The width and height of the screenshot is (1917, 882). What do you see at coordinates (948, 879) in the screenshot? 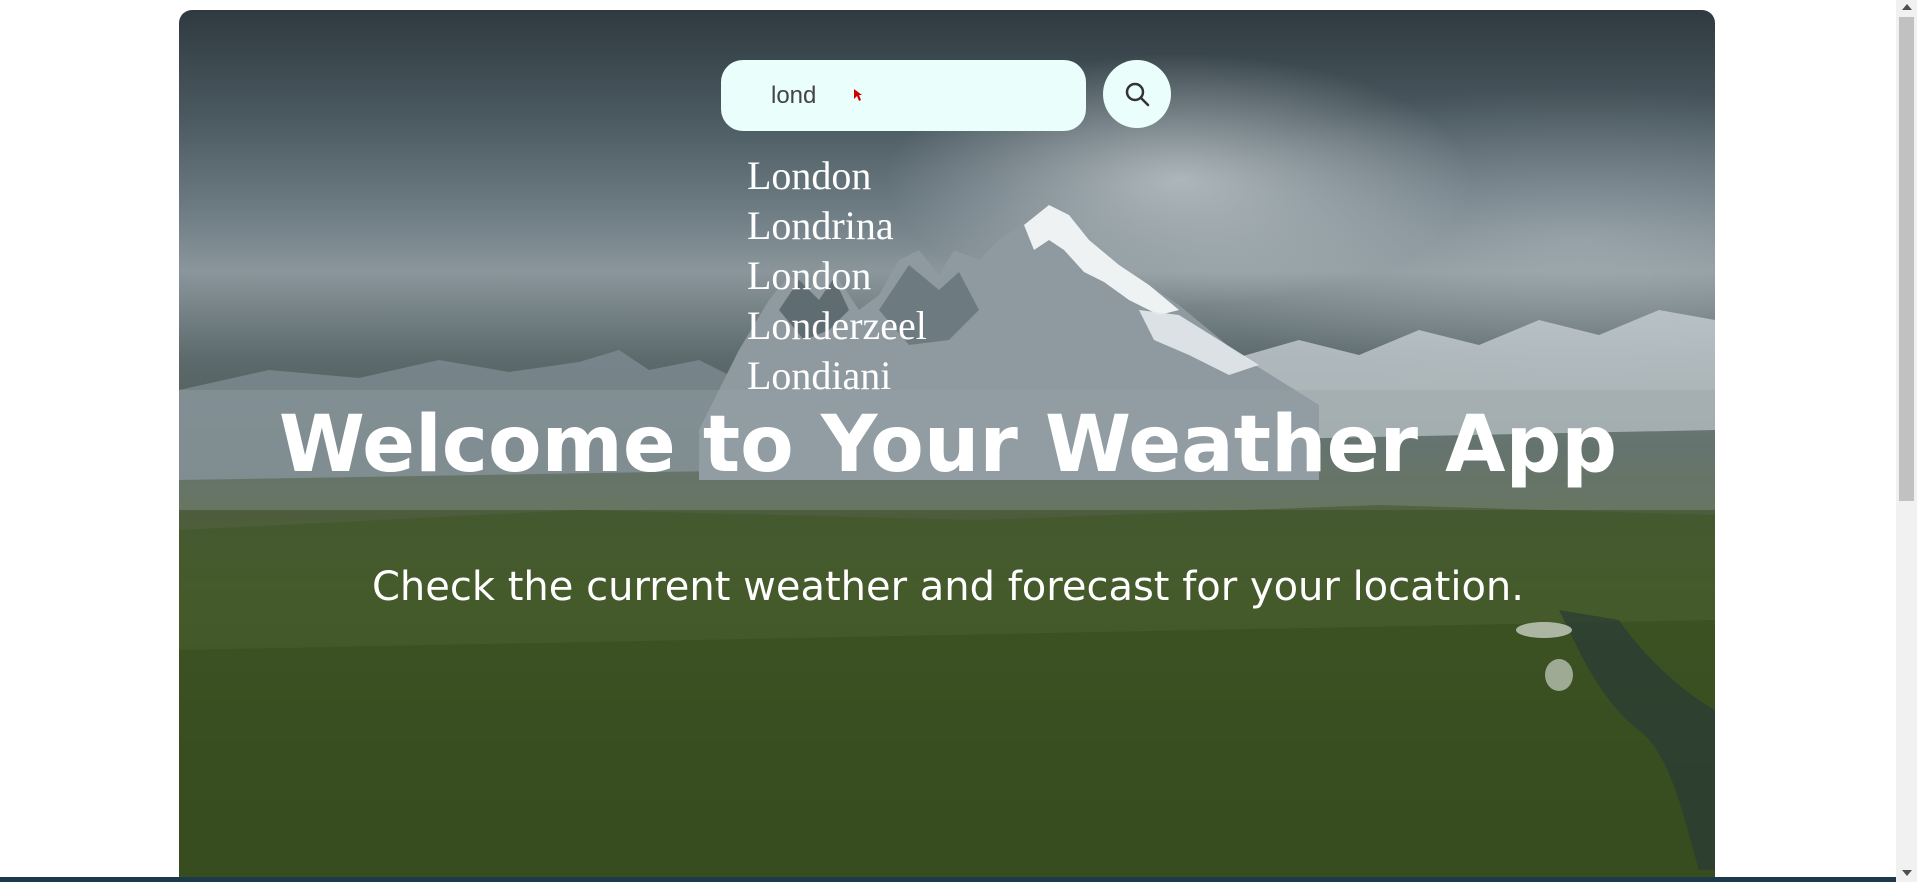
I see `taskbar-edge` at bounding box center [948, 879].